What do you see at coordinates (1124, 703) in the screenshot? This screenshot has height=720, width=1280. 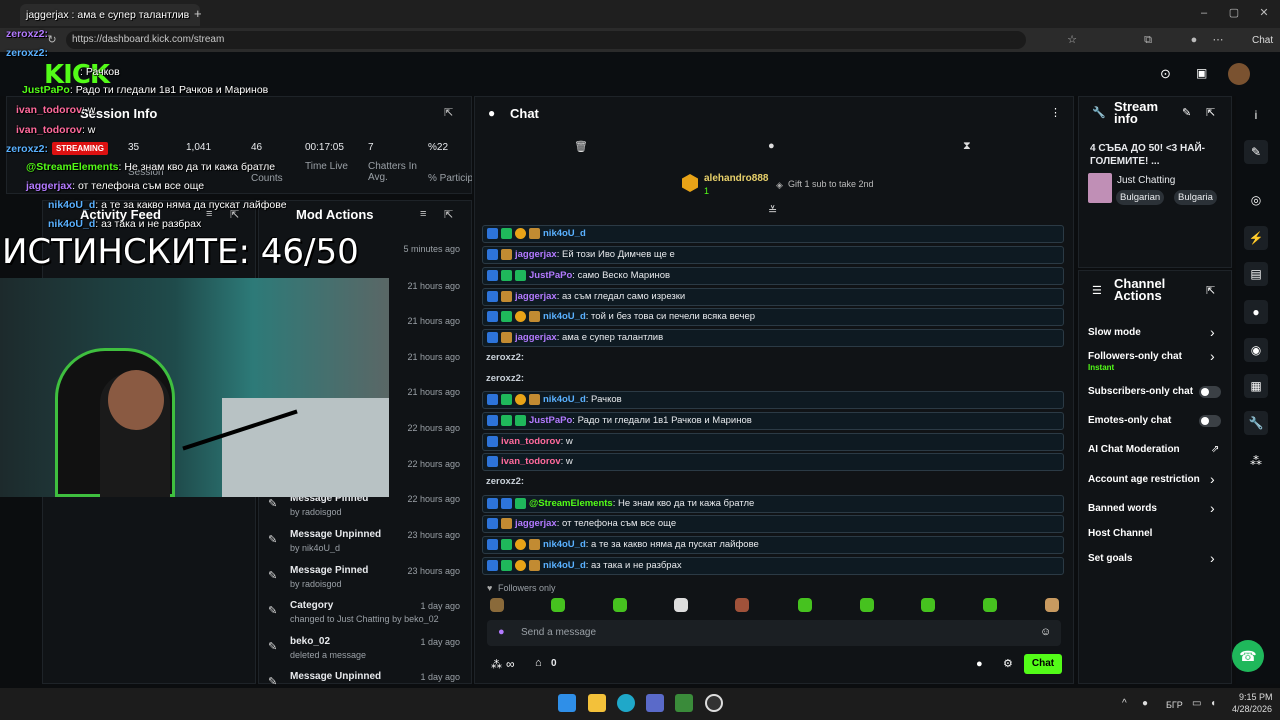 I see `tray-chevron-icon: ^` at bounding box center [1124, 703].